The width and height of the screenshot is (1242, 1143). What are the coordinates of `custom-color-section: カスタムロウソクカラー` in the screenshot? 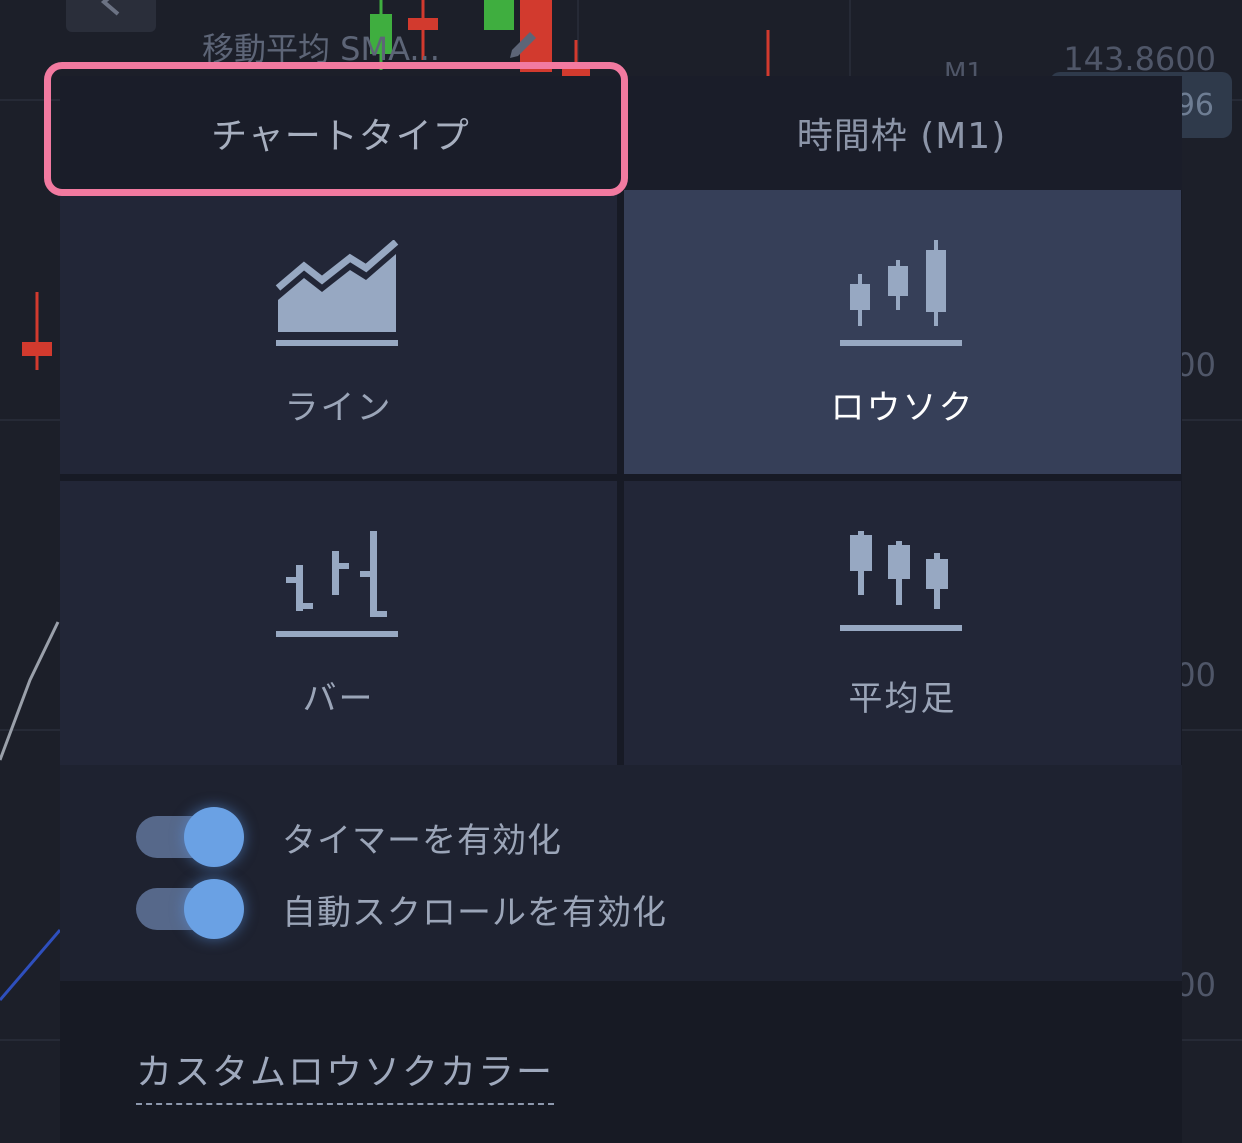 It's located at (621, 1062).